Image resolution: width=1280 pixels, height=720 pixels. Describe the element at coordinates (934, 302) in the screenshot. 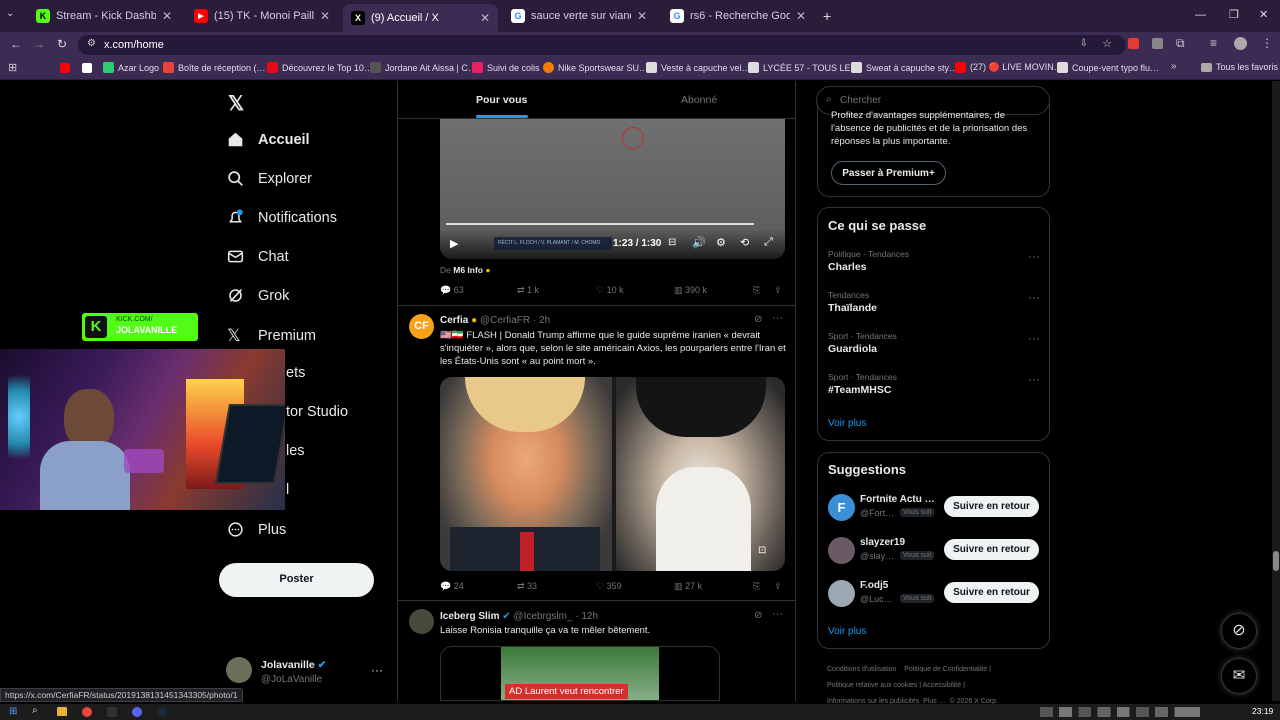

I see `trend-item: Tendances Thaïlande ···` at that location.